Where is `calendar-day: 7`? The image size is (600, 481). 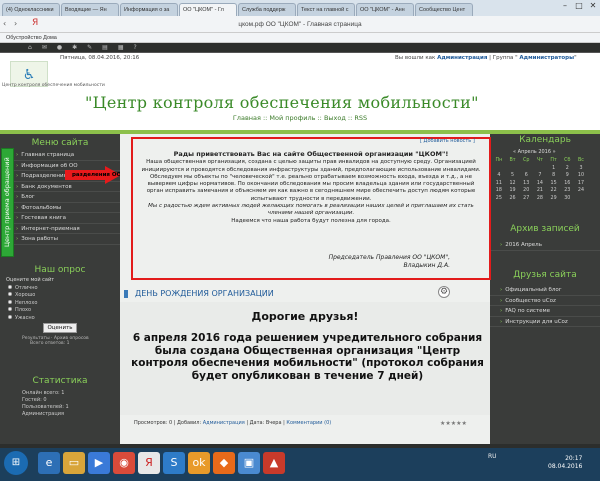 calendar-day: 7 is located at coordinates (540, 176).